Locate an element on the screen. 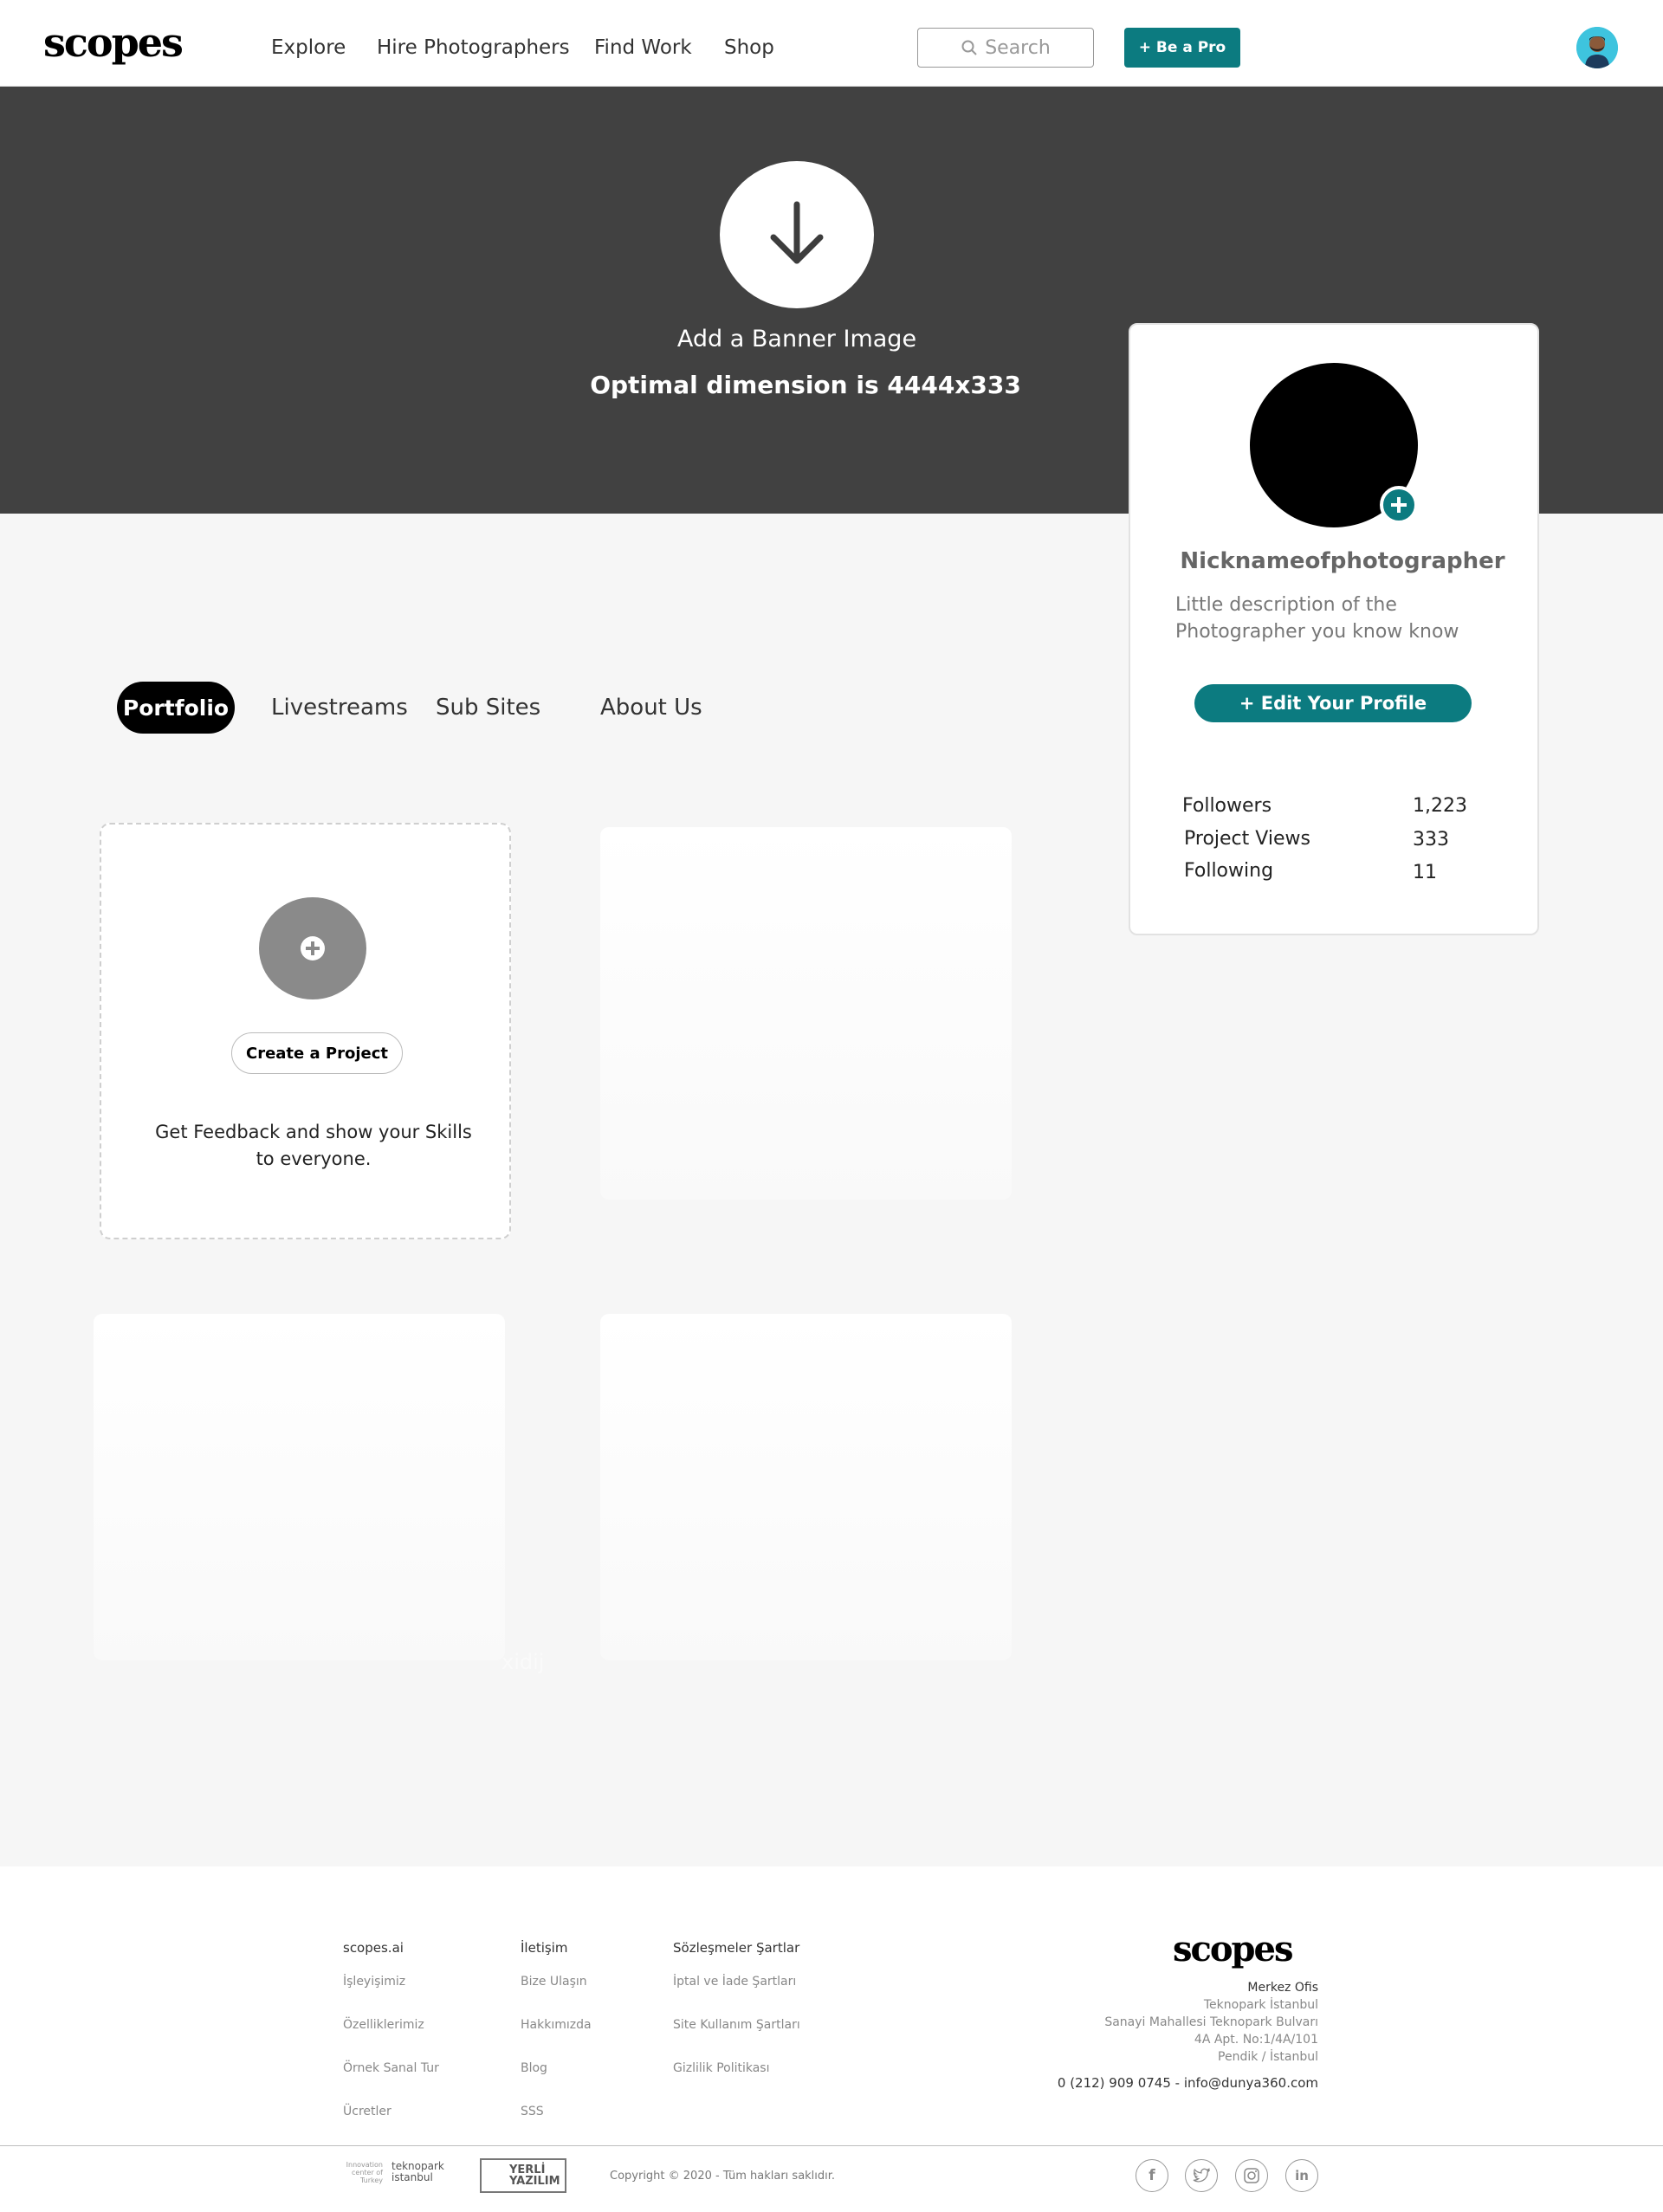 Image resolution: width=1663 pixels, height=2212 pixels. add-avatar-button is located at coordinates (1399, 505).